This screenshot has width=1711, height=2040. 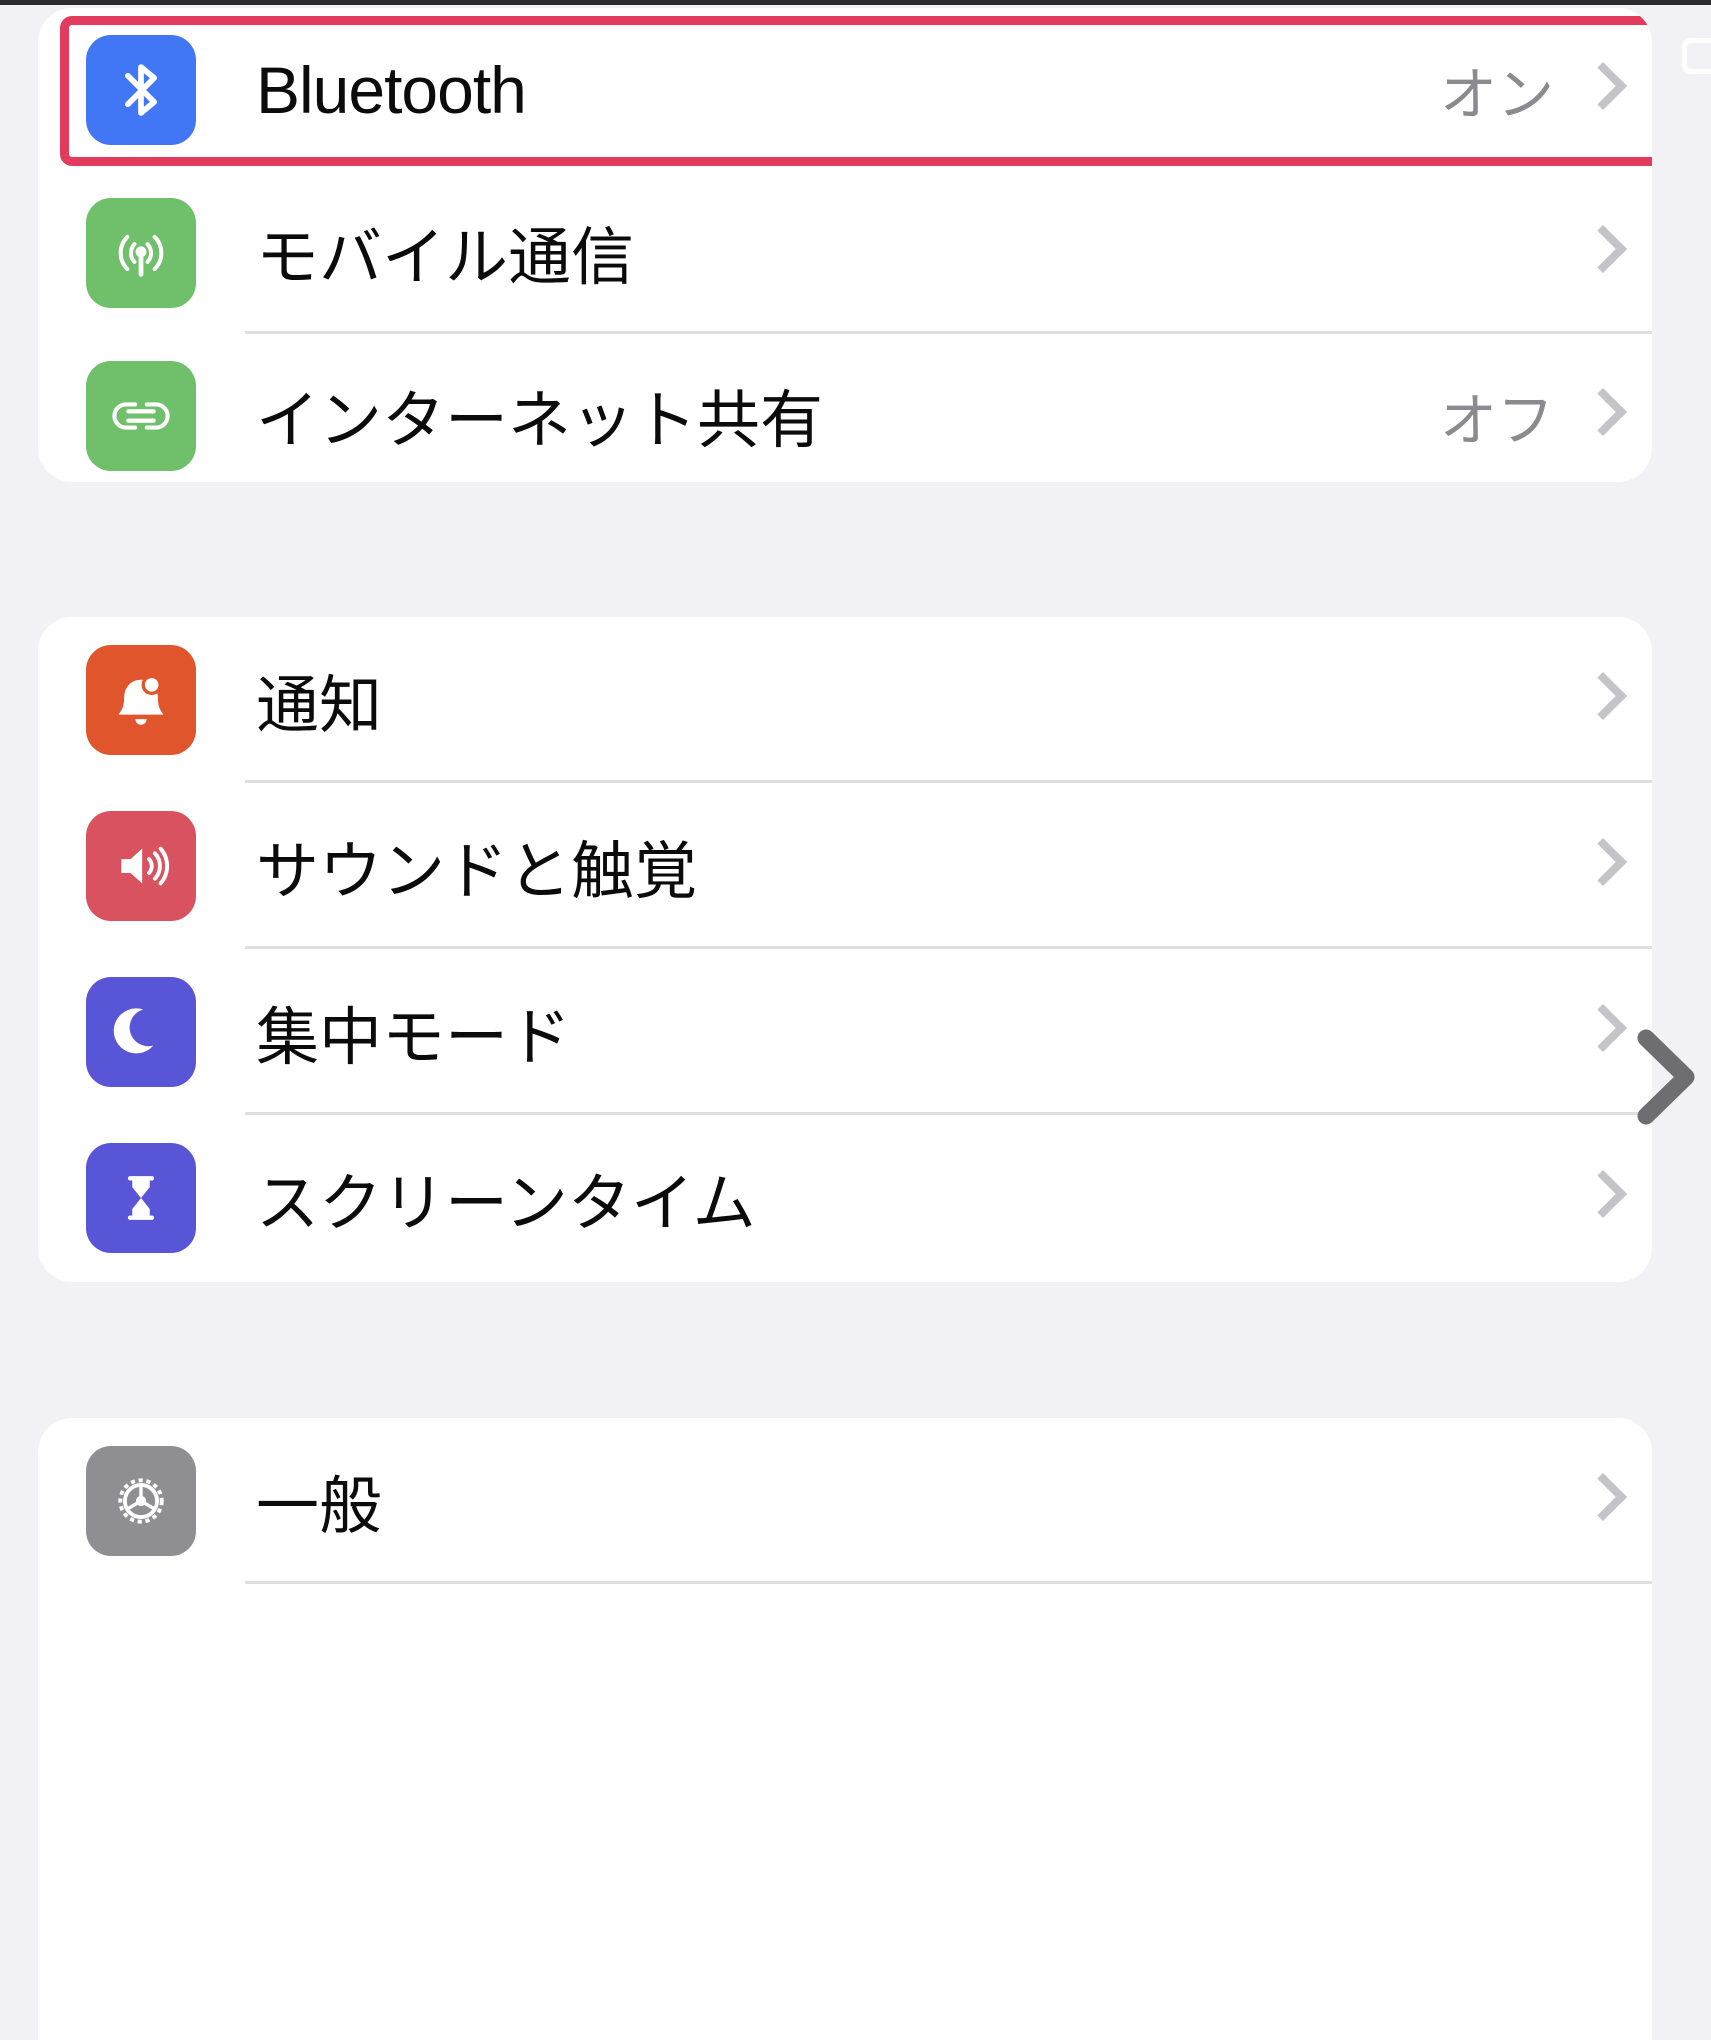 I want to click on hotspot-status-value: オフ, so click(x=1497, y=420).